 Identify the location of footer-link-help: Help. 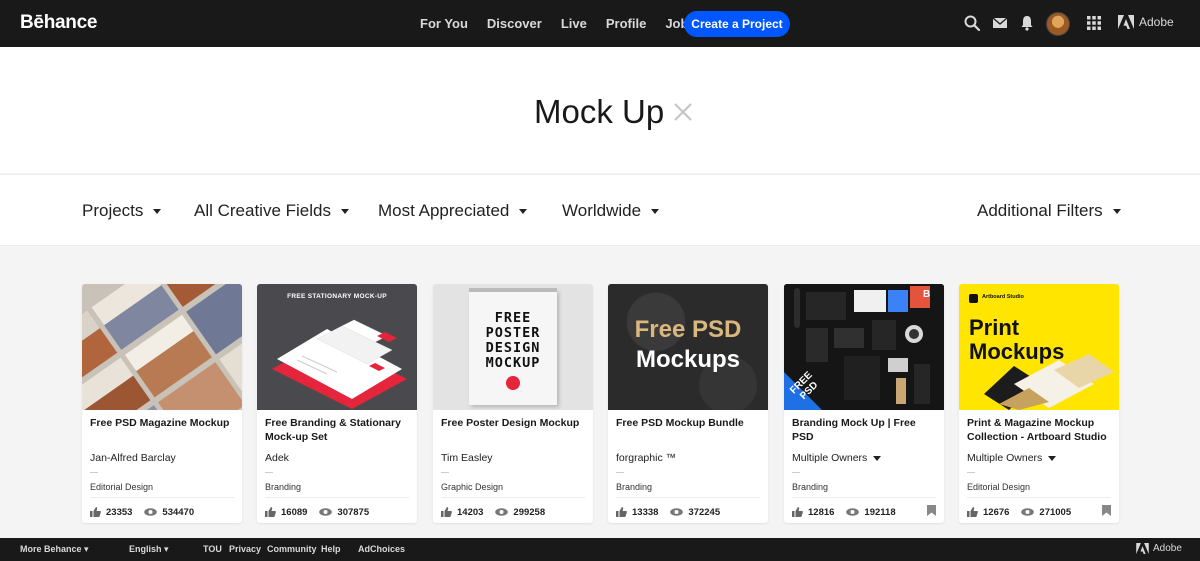
(331, 549).